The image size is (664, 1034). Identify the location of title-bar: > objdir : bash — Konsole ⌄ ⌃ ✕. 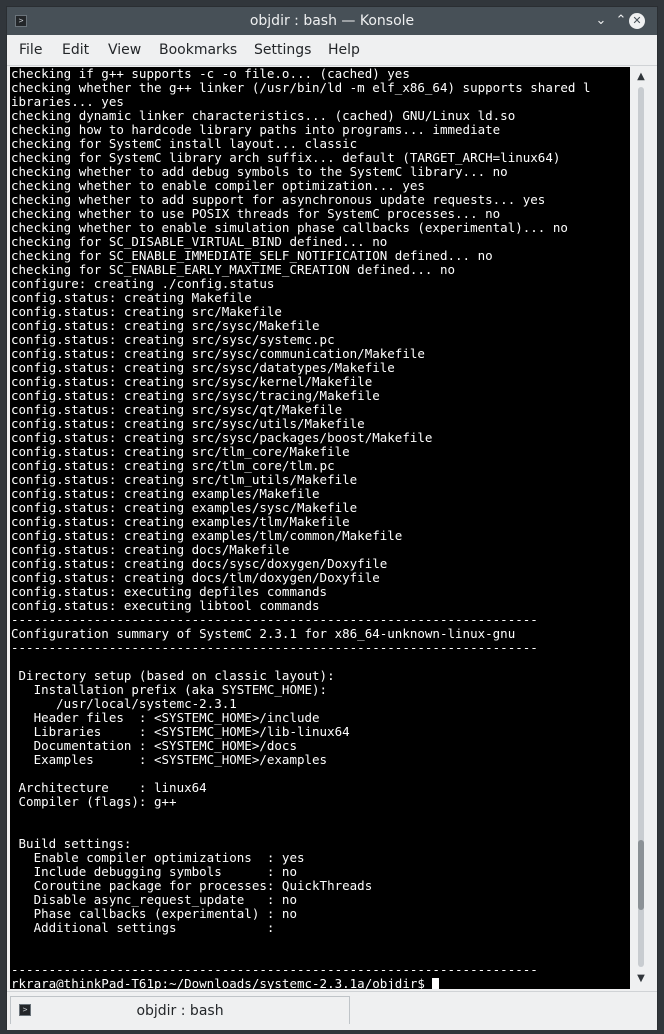
(332, 21).